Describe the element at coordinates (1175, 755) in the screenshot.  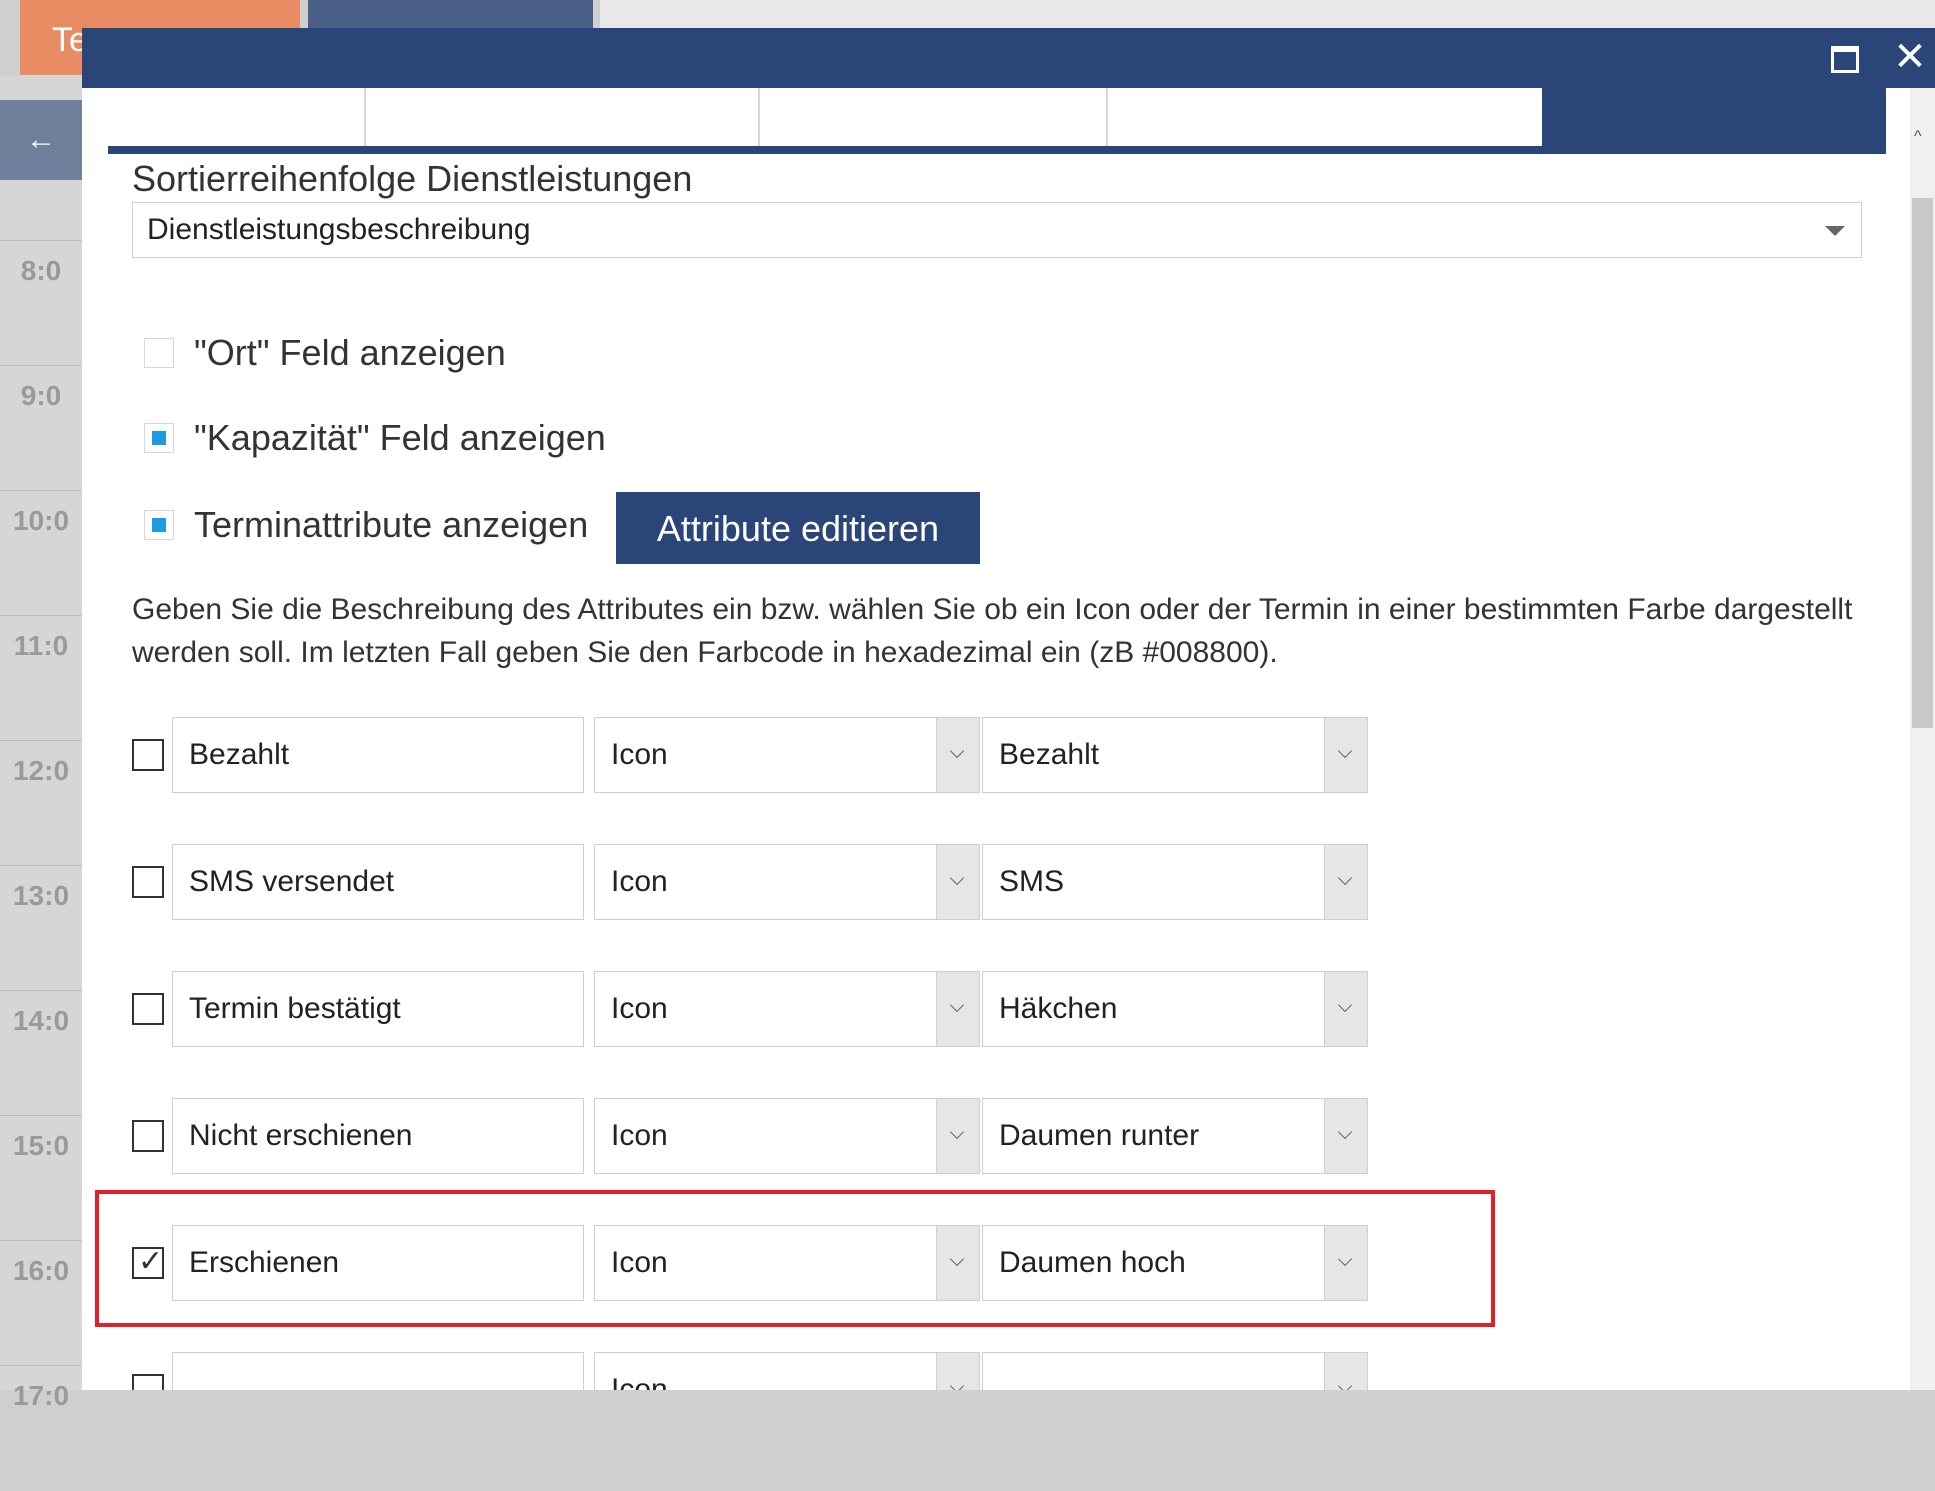
I see `attribute-value-select: Bezahlt` at that location.